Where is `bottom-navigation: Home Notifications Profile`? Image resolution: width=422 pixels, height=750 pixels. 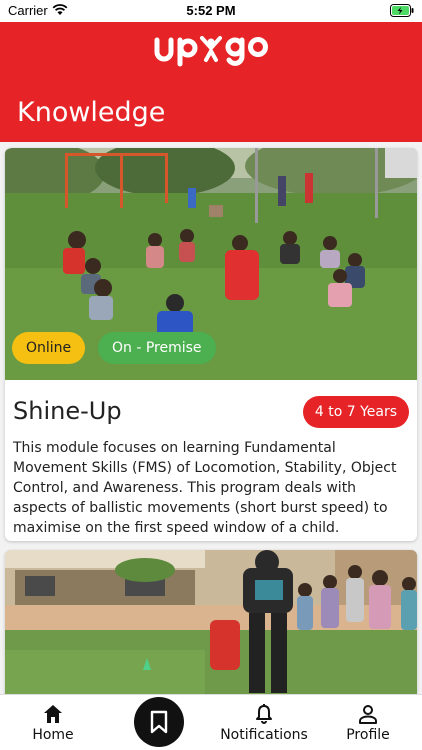 bottom-navigation: Home Notifications Profile is located at coordinates (211, 722).